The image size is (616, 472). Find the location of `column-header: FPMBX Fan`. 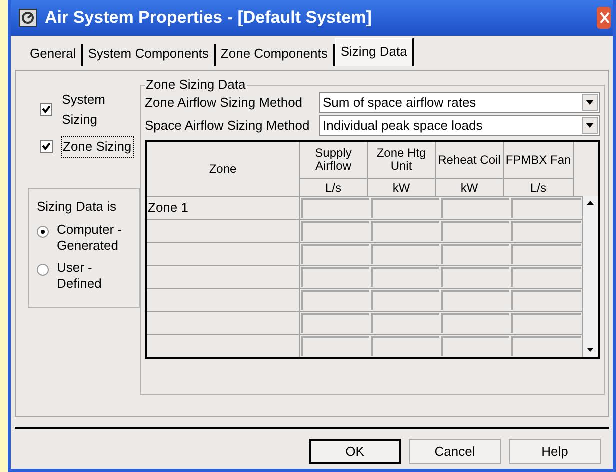

column-header: FPMBX Fan is located at coordinates (538, 160).